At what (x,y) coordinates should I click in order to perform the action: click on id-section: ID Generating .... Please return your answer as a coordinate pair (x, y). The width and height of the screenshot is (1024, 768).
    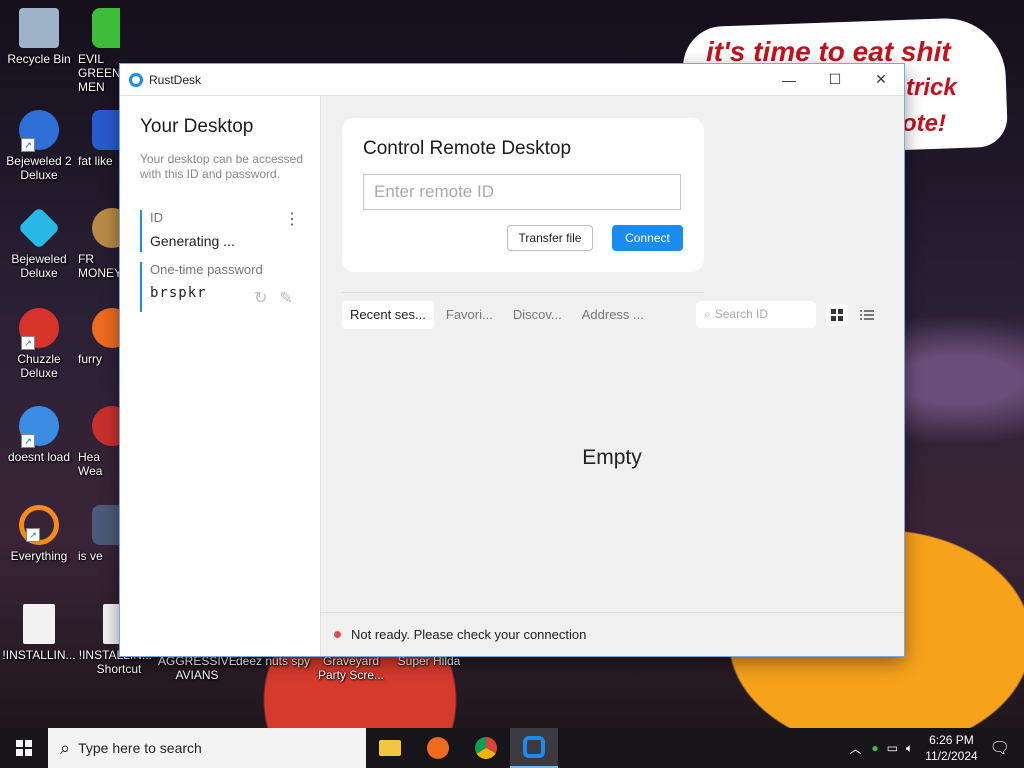
    Looking at the image, I should click on (222, 231).